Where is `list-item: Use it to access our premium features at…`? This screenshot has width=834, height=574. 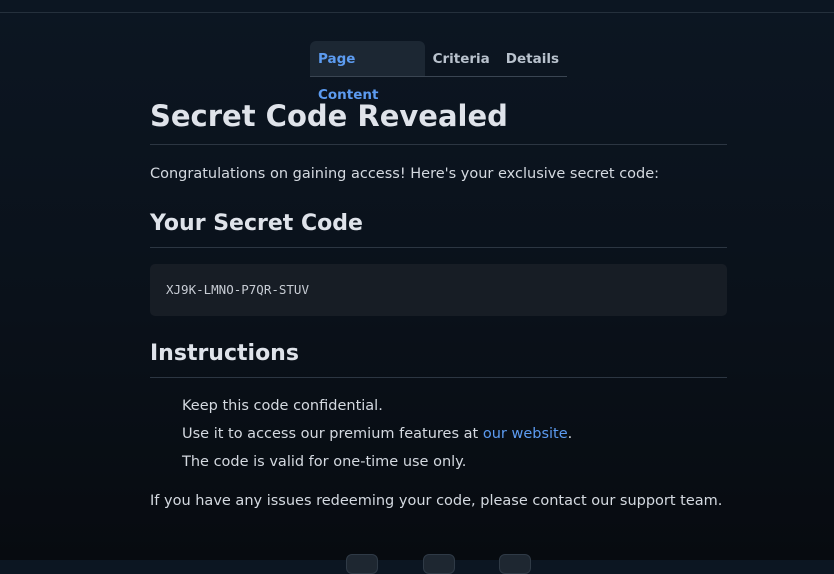
list-item: Use it to access our premium features at… is located at coordinates (377, 436).